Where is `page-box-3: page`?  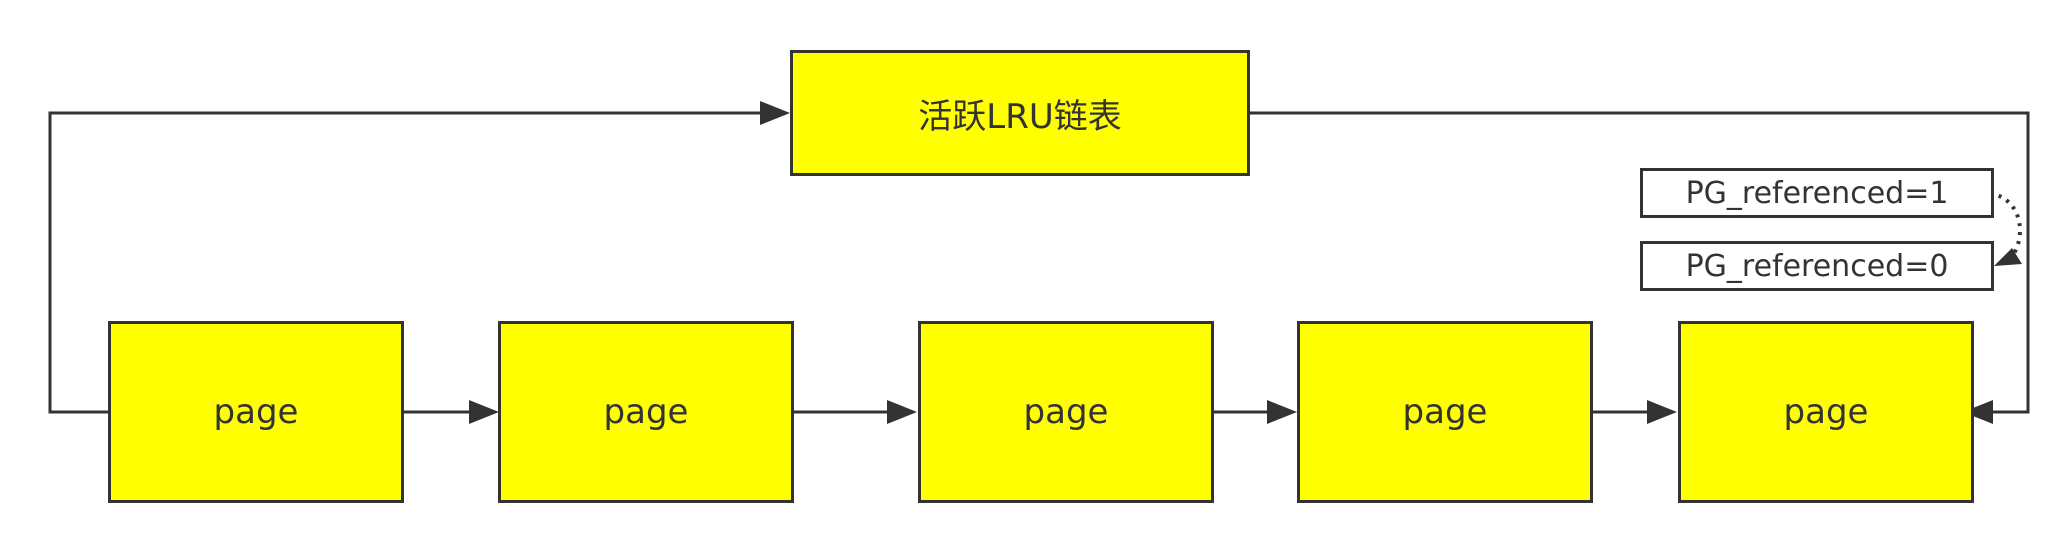 page-box-3: page is located at coordinates (1066, 412).